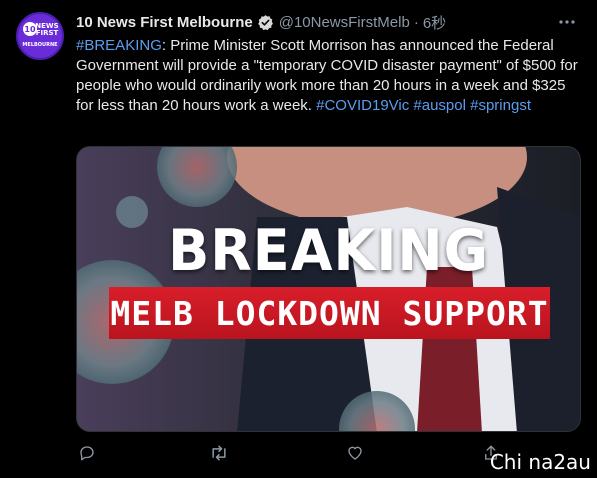  What do you see at coordinates (47, 33) in the screenshot?
I see `svg-text: FIRST` at bounding box center [47, 33].